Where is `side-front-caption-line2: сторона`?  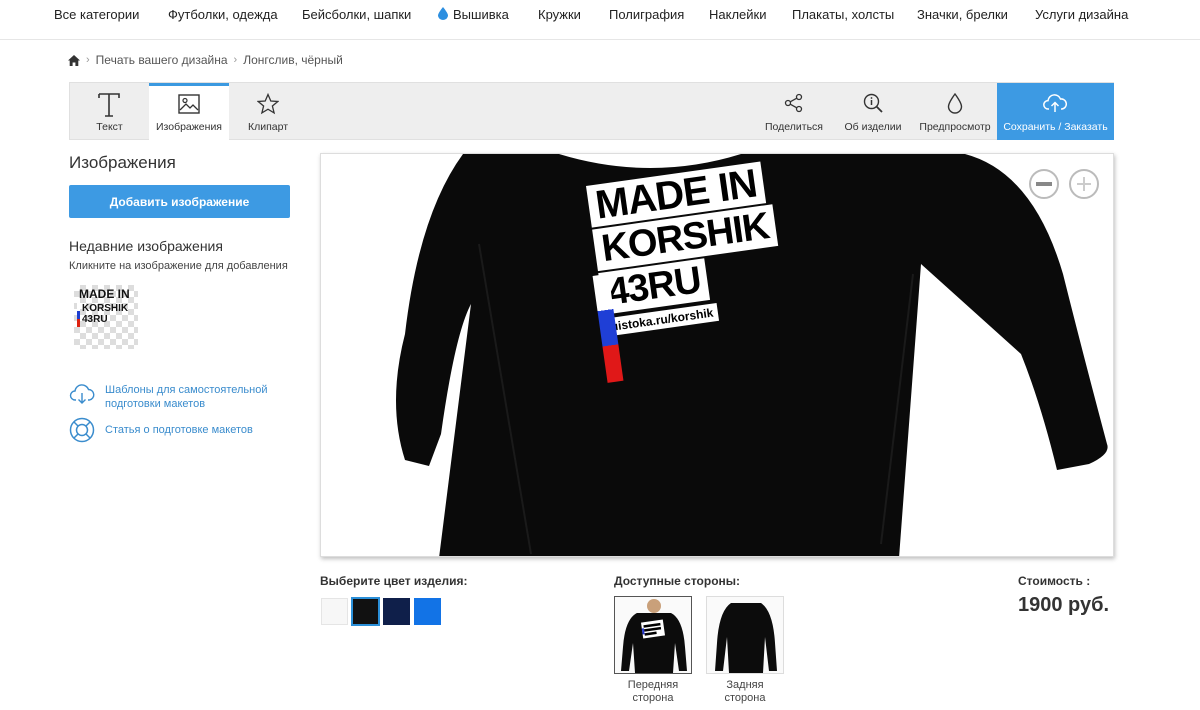
side-front-caption-line2: сторона is located at coordinates (653, 698).